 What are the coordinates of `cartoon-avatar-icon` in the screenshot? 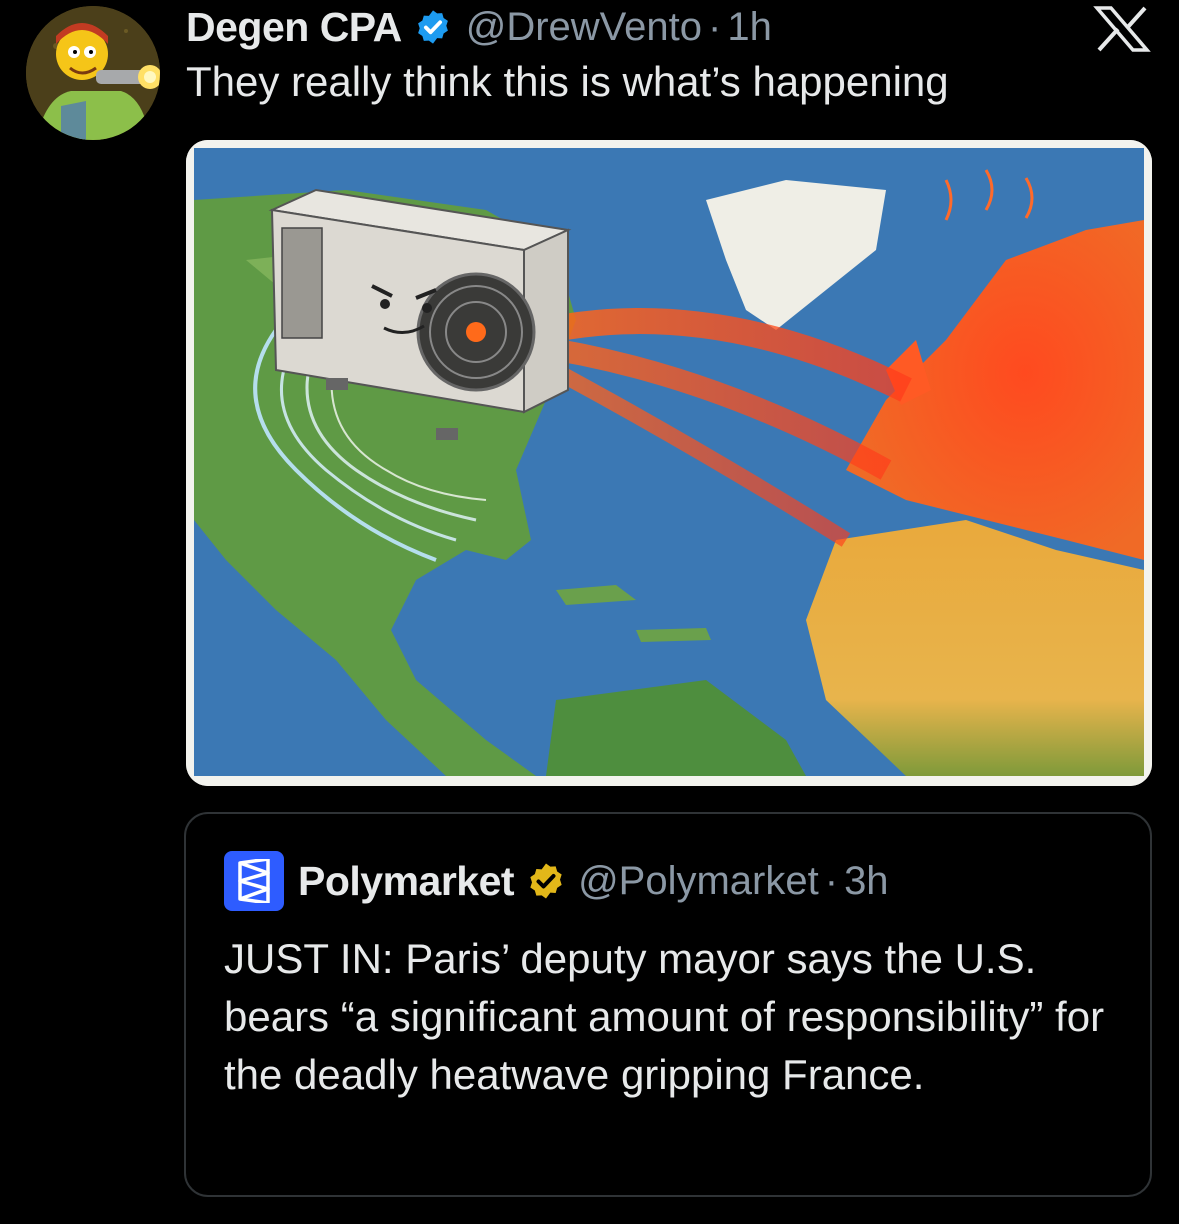 It's located at (93, 73).